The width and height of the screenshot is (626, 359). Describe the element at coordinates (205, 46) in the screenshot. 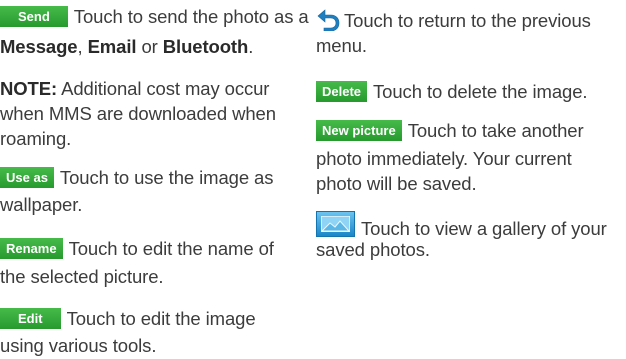

I see `send-option-bluetooth: Bluetooth` at that location.